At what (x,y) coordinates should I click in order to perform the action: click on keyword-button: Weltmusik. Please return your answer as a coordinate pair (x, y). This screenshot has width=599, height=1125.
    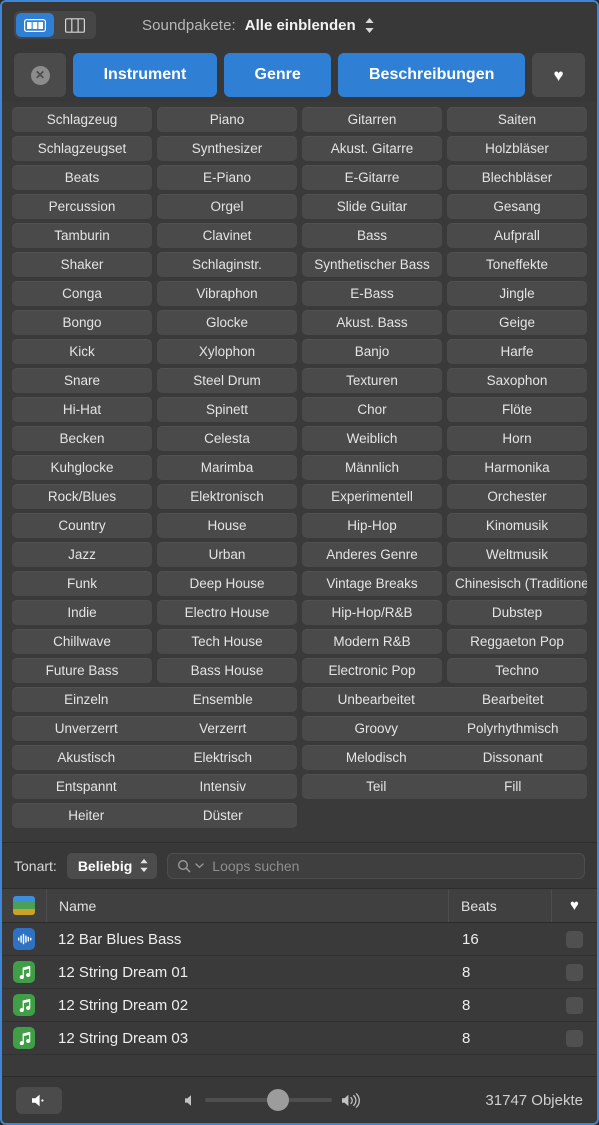
    Looking at the image, I should click on (517, 554).